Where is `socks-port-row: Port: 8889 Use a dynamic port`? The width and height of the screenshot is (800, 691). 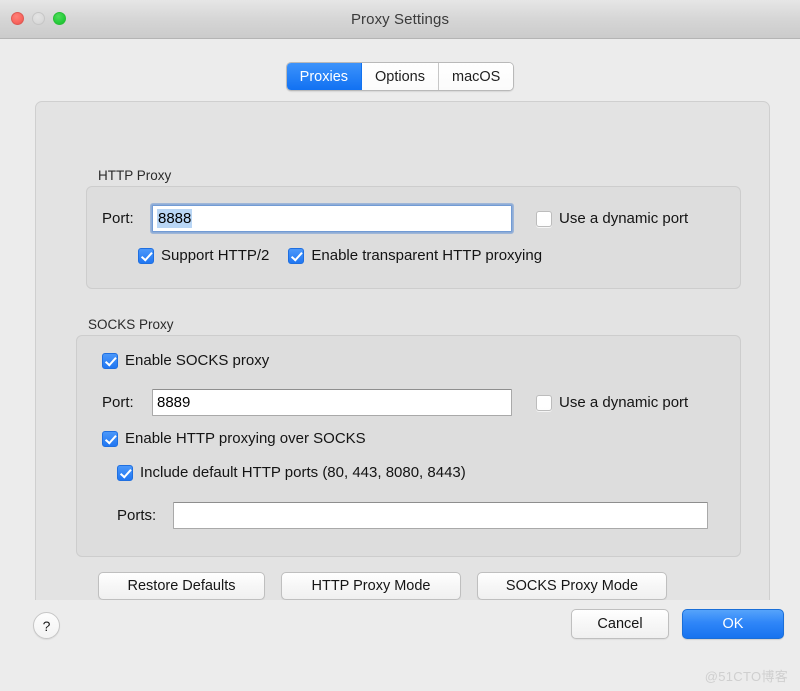
socks-port-row: Port: 8889 Use a dynamic port is located at coordinates (395, 402).